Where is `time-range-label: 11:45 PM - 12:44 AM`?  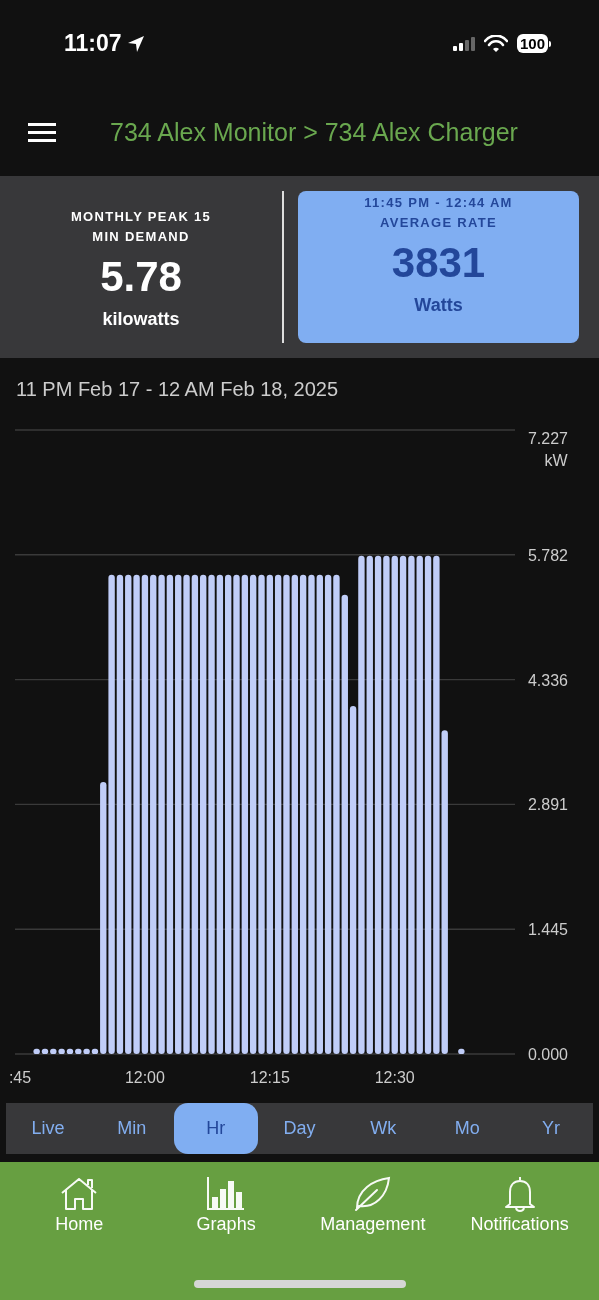
time-range-label: 11:45 PM - 12:44 AM is located at coordinates (438, 203).